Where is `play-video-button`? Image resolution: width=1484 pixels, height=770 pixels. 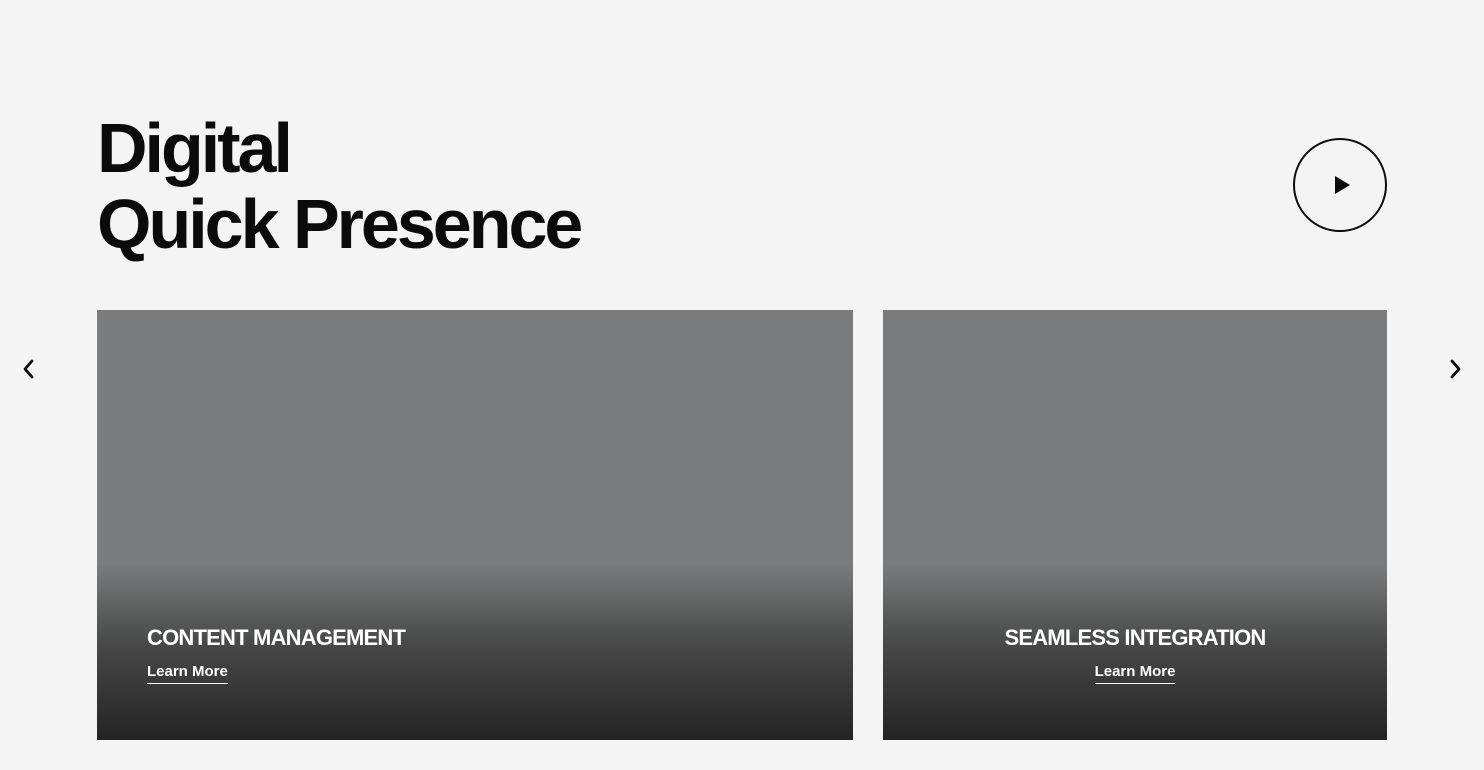
play-video-button is located at coordinates (1340, 185).